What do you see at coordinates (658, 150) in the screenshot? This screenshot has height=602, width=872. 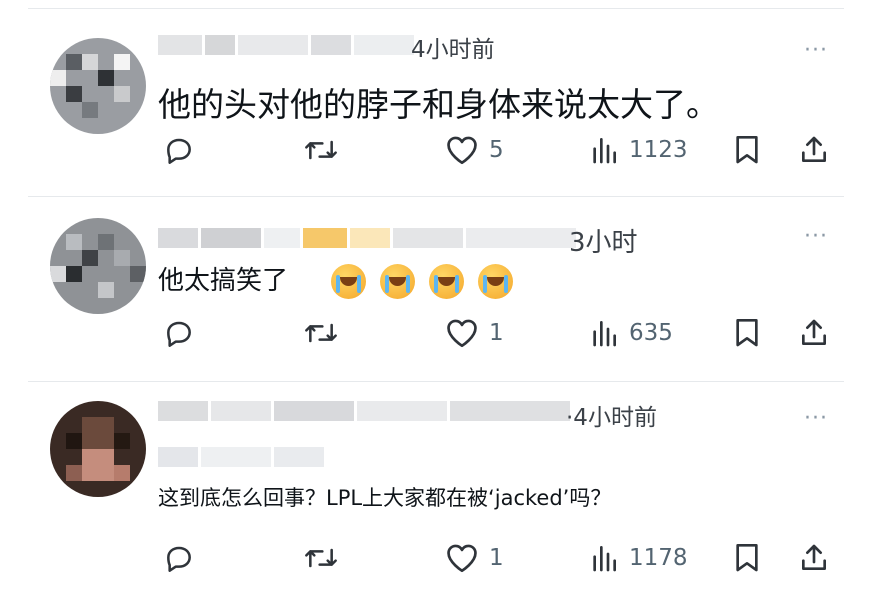 I see `views-count: 1123` at bounding box center [658, 150].